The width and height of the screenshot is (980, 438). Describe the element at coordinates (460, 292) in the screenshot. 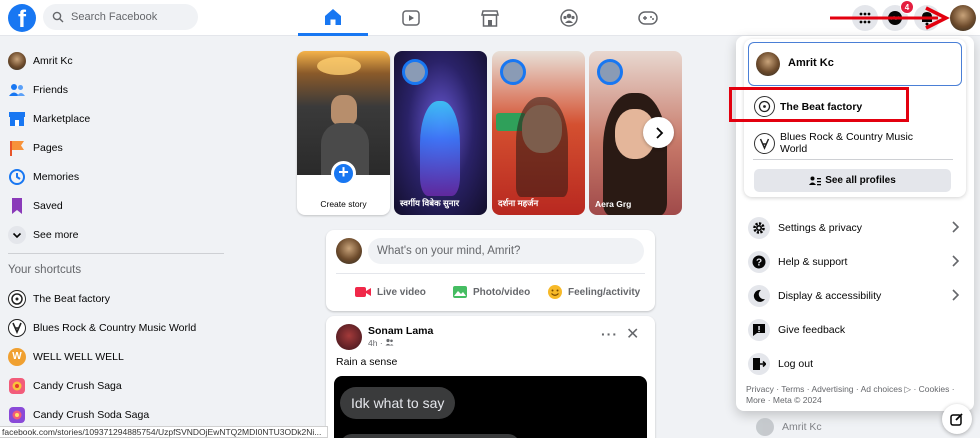

I see `photo-icon` at that location.